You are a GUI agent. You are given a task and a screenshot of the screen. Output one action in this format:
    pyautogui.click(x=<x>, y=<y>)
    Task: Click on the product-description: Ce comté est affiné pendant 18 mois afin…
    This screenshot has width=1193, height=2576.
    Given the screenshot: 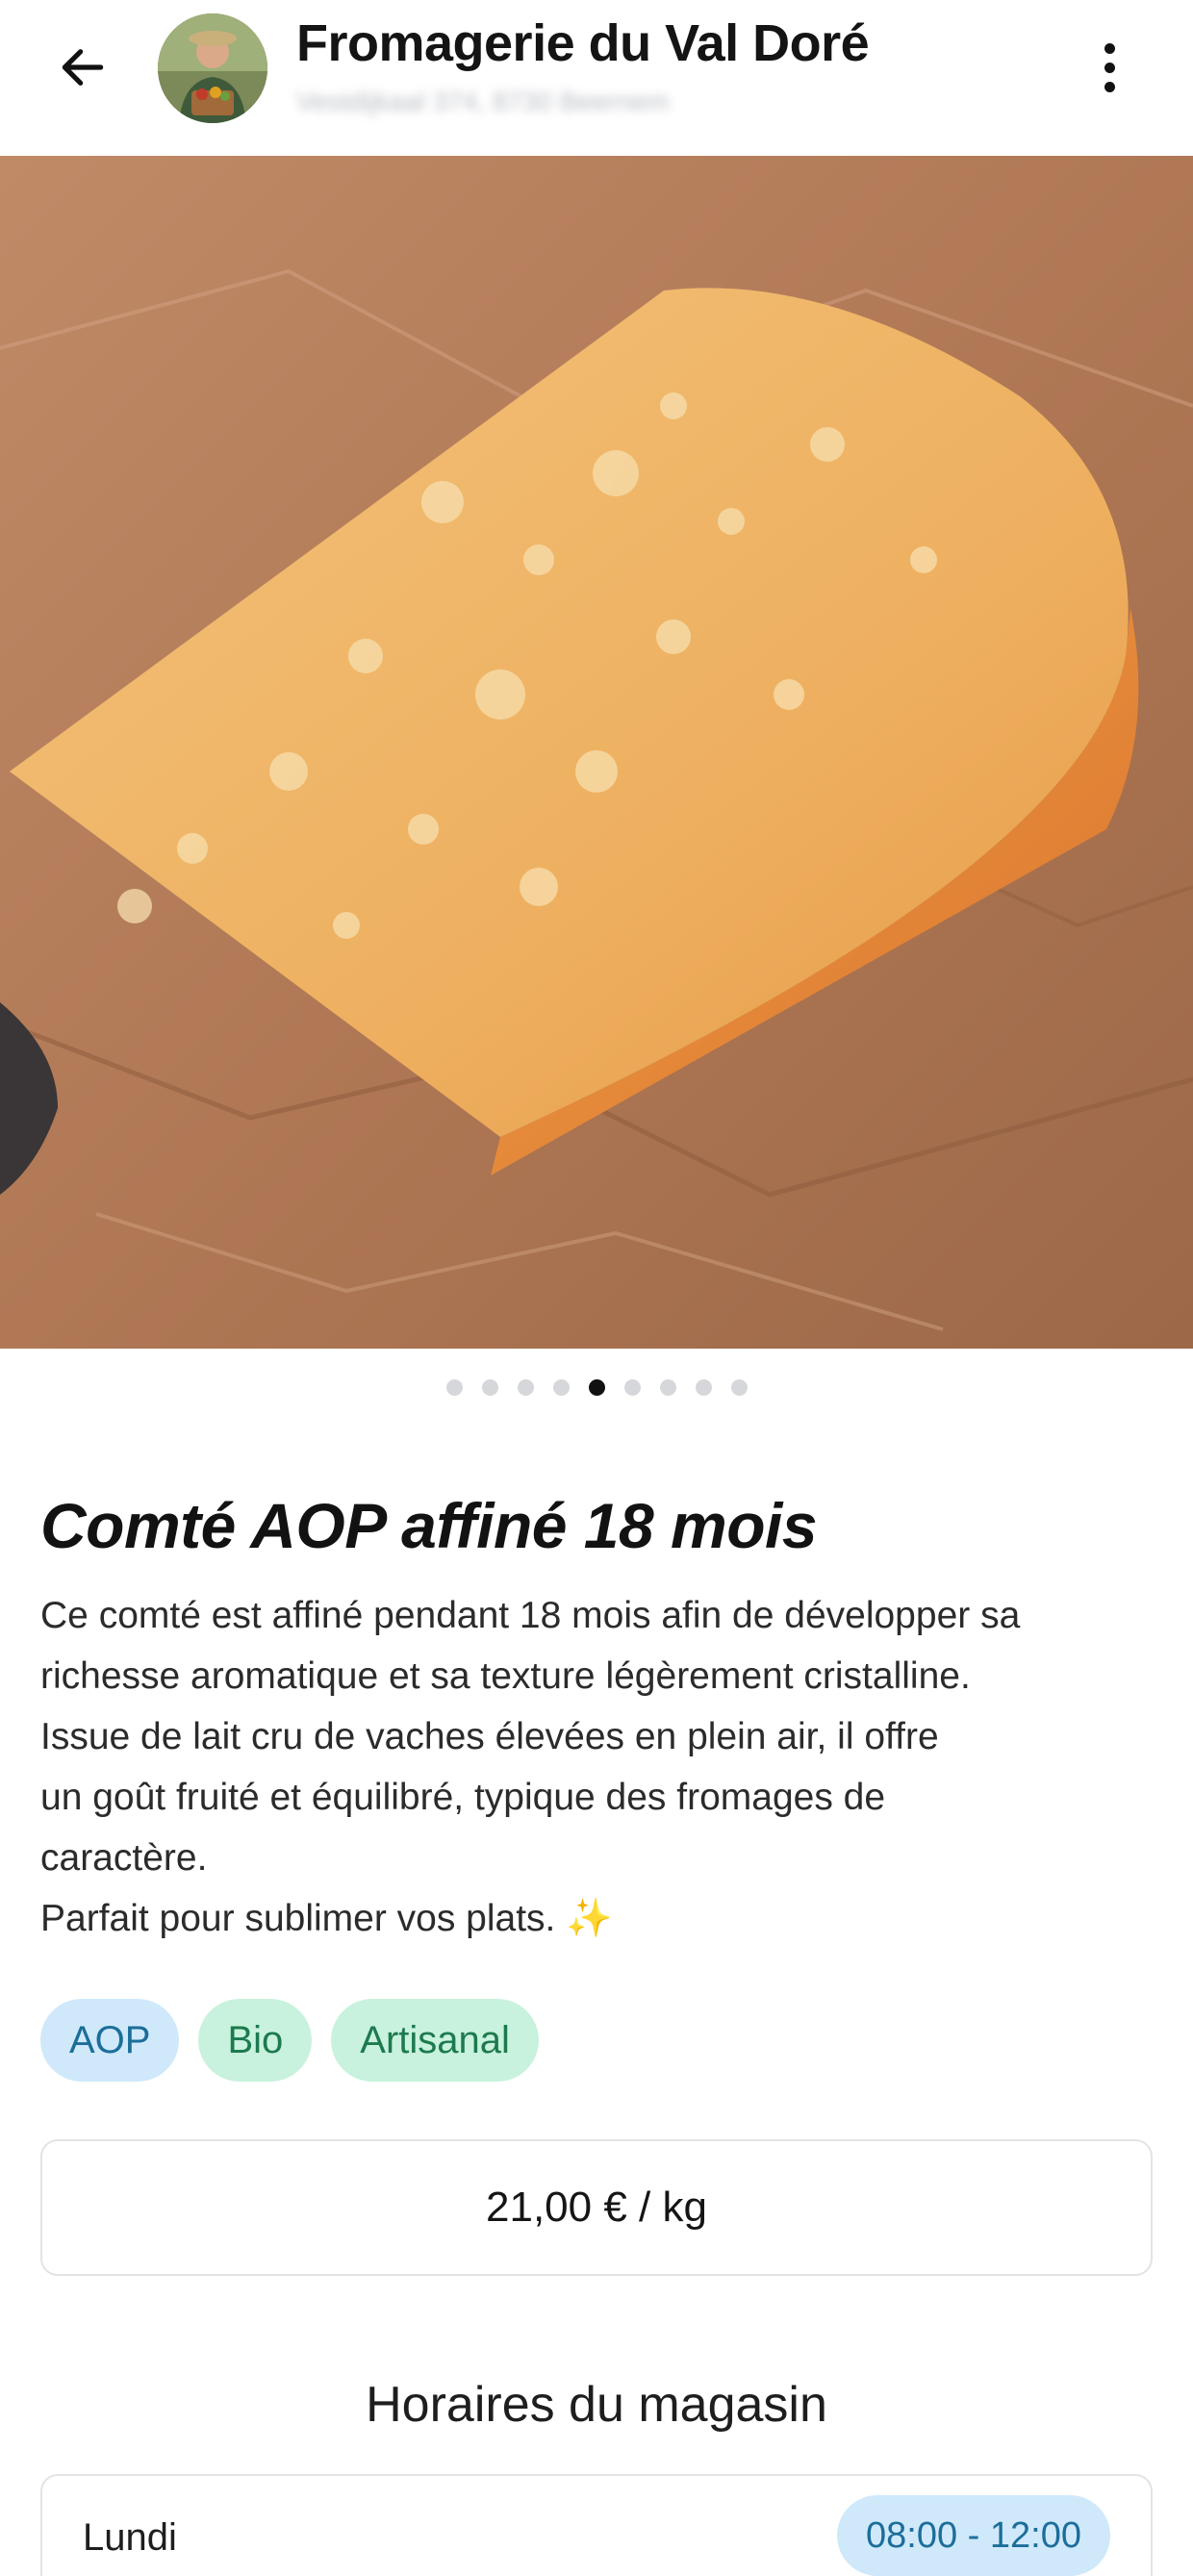 What is the action you would take?
    pyautogui.click(x=603, y=1767)
    